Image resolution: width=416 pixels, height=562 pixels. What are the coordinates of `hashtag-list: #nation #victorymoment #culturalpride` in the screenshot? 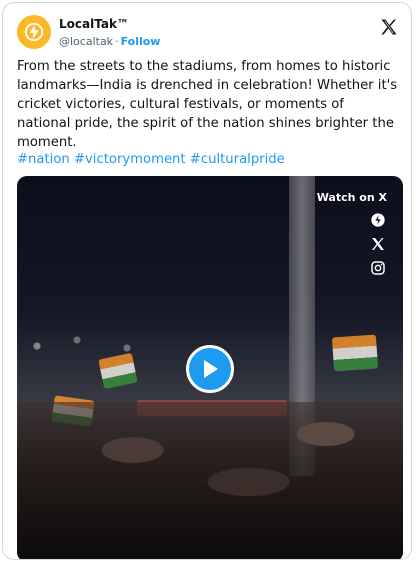 It's located at (209, 159).